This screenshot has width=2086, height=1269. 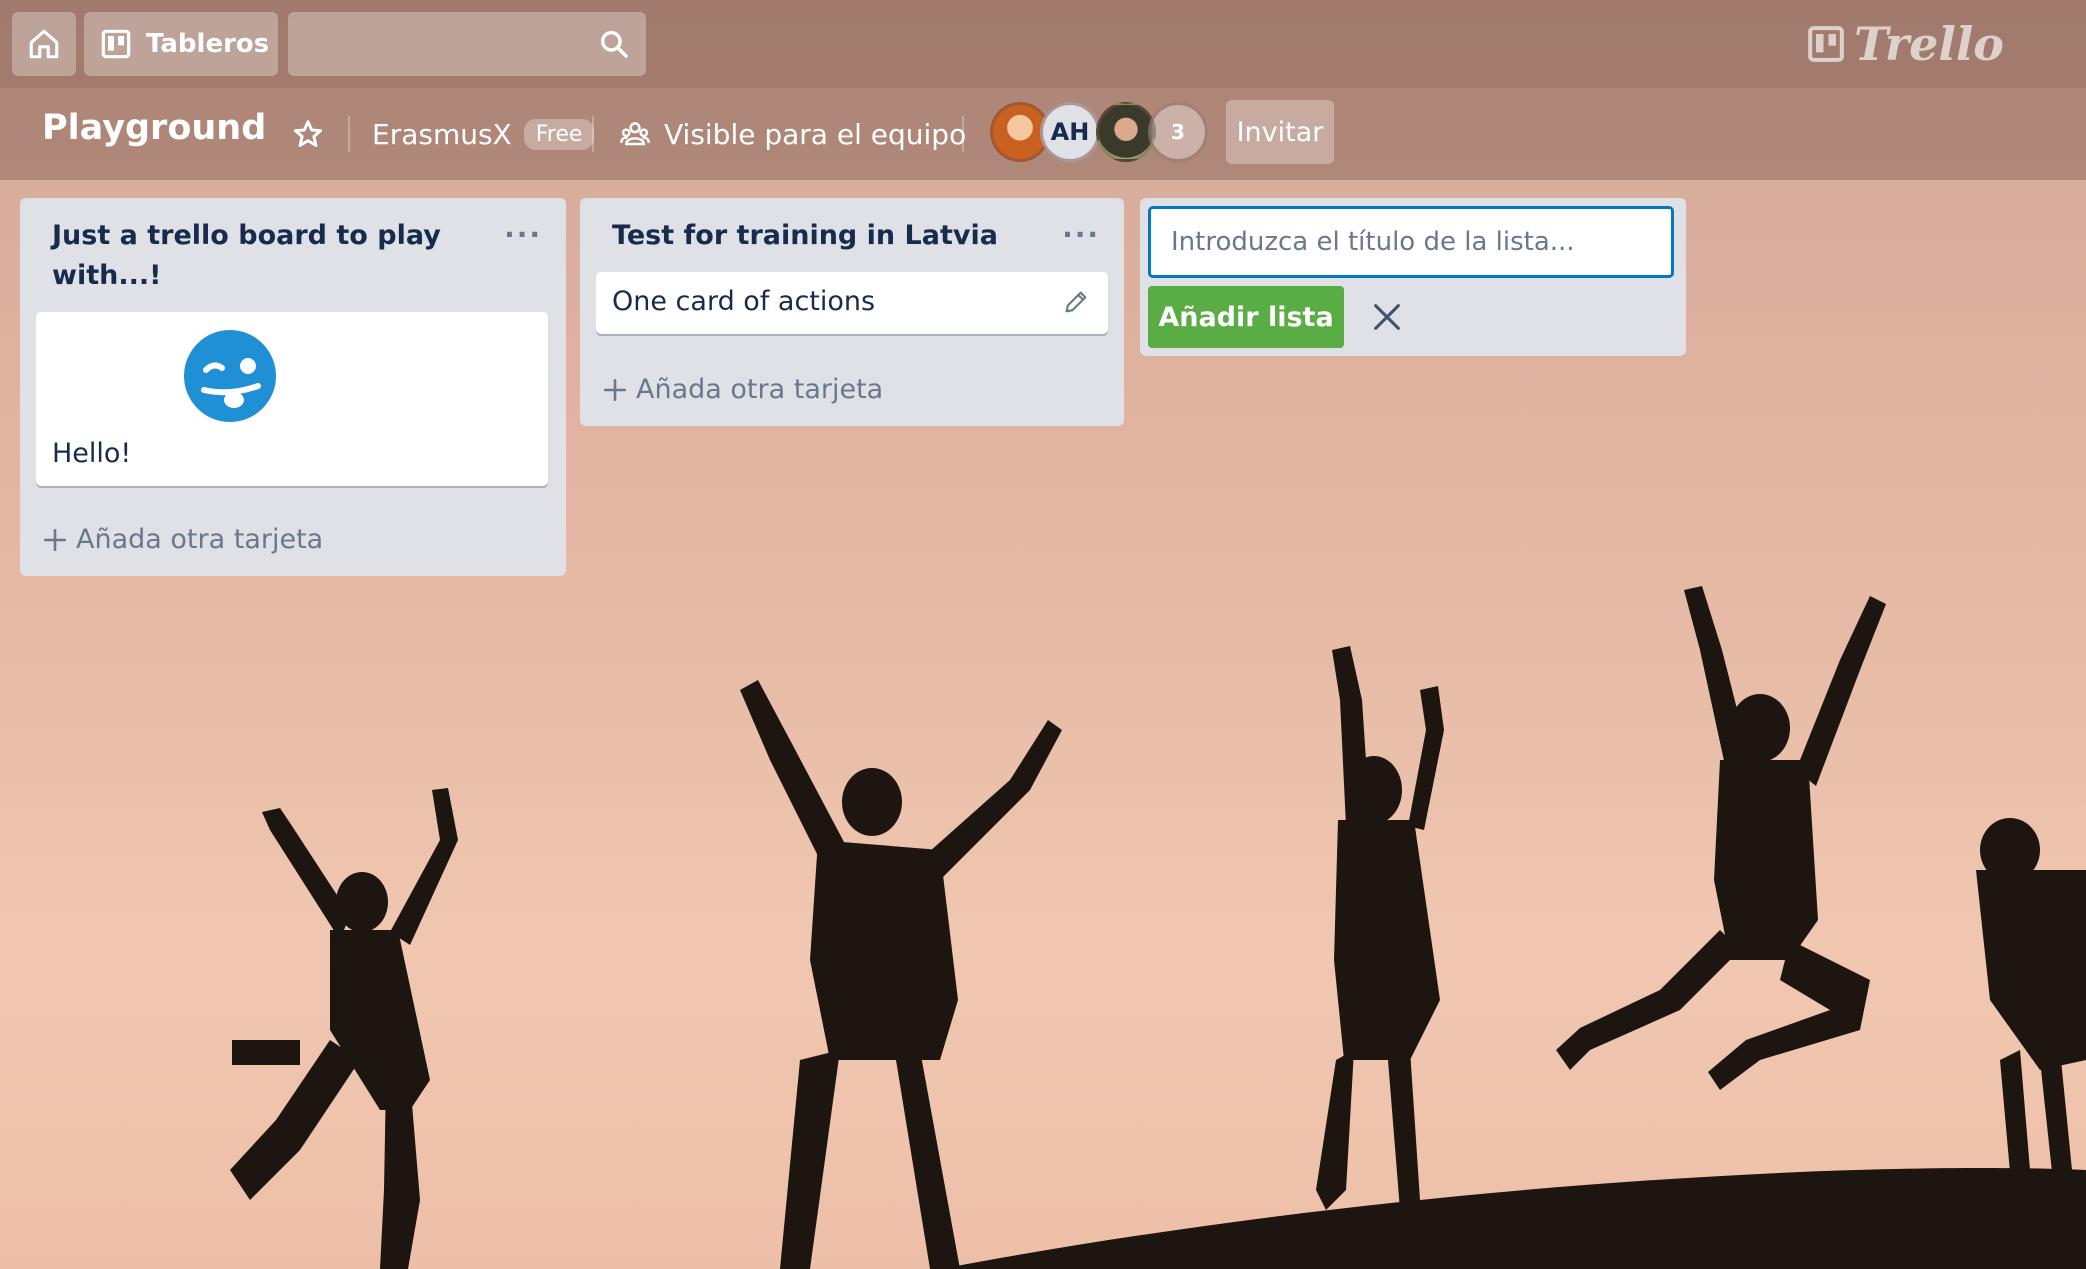 I want to click on add-list-button: Añadir lista, so click(x=1246, y=317).